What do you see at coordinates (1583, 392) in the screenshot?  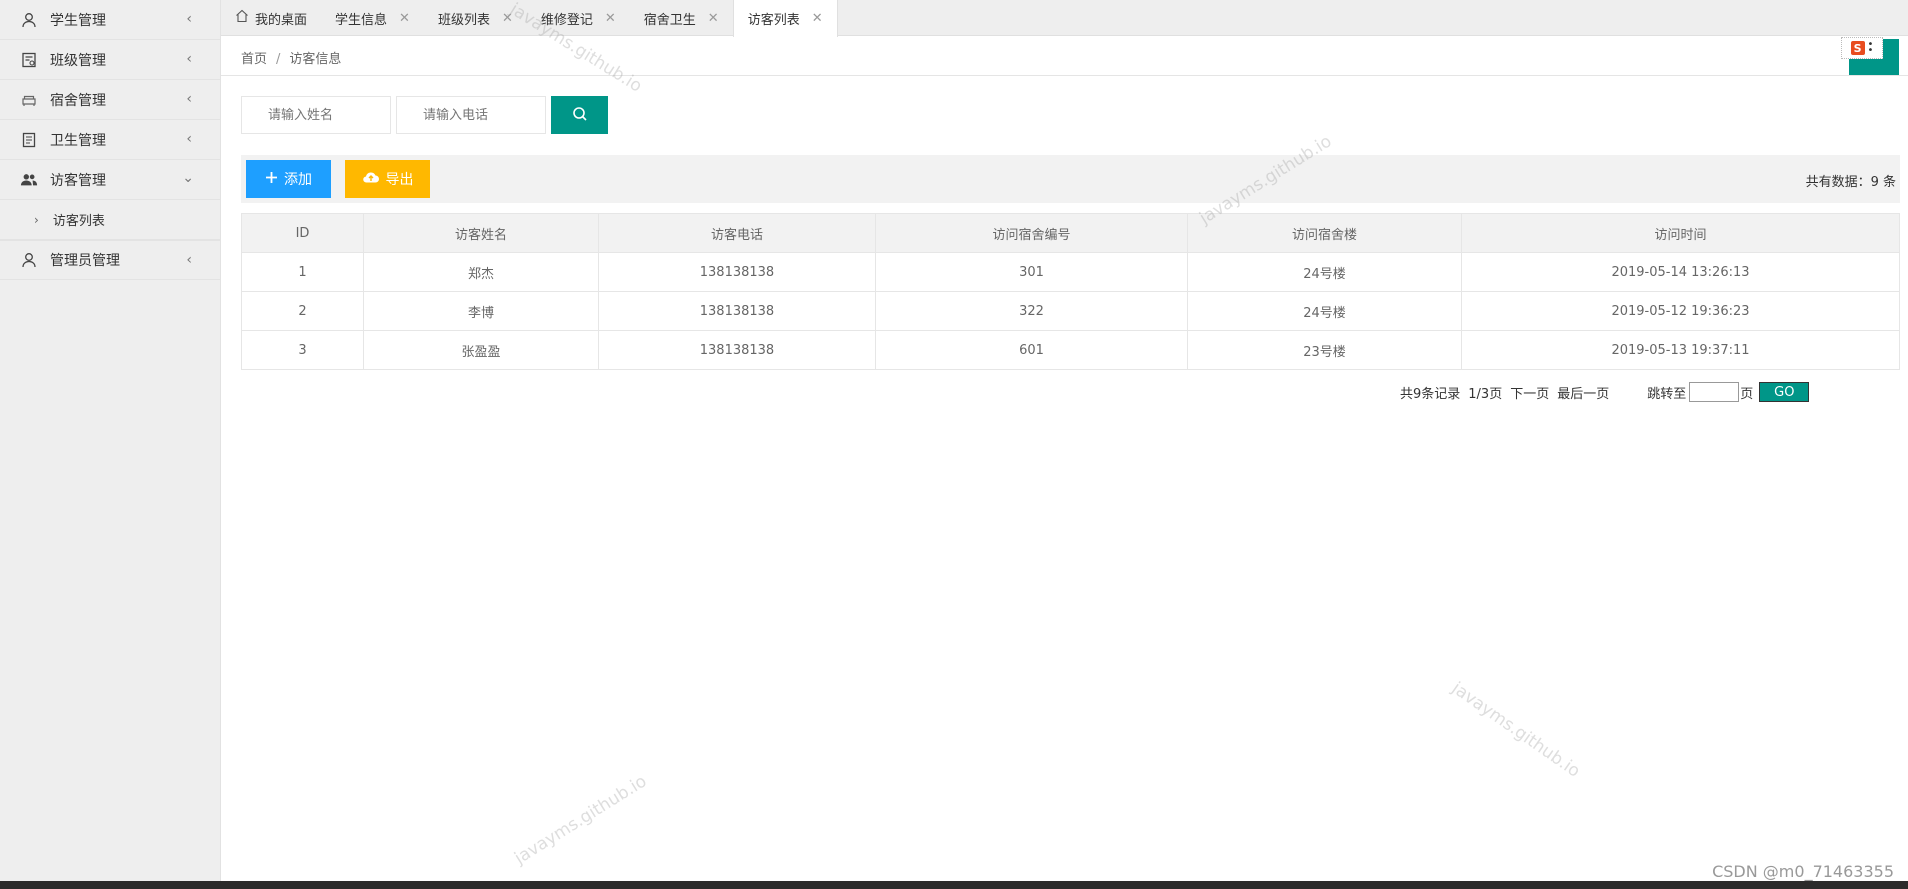 I see `last-page-link: 最后一页` at bounding box center [1583, 392].